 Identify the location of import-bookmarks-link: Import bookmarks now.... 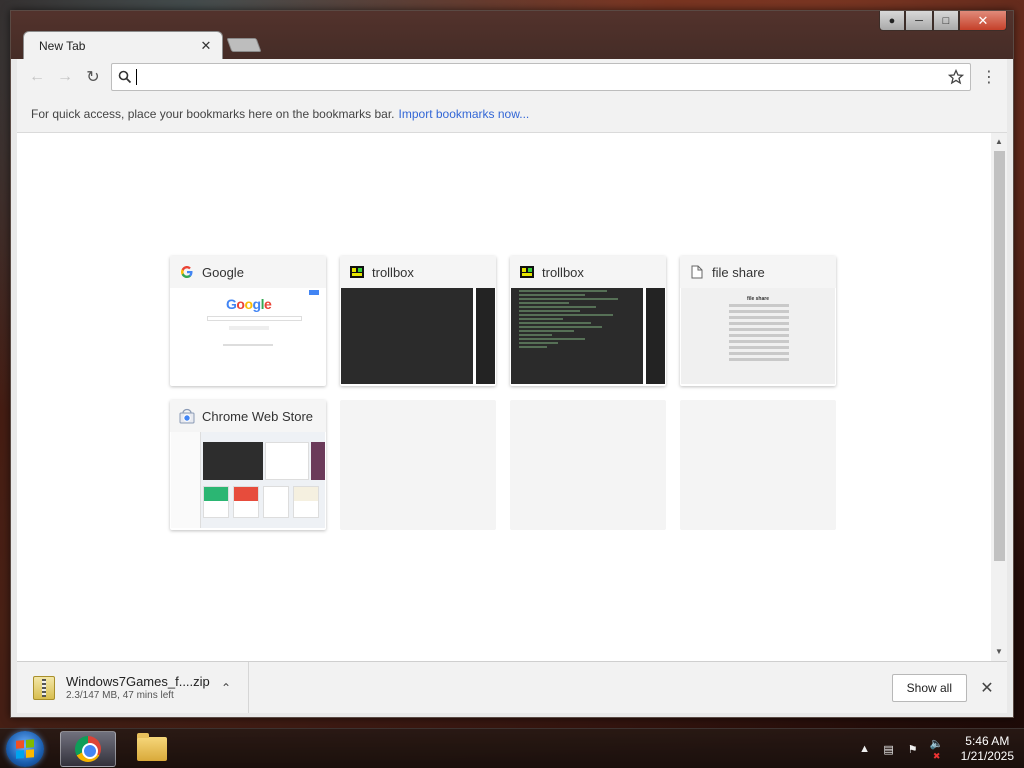
(464, 114).